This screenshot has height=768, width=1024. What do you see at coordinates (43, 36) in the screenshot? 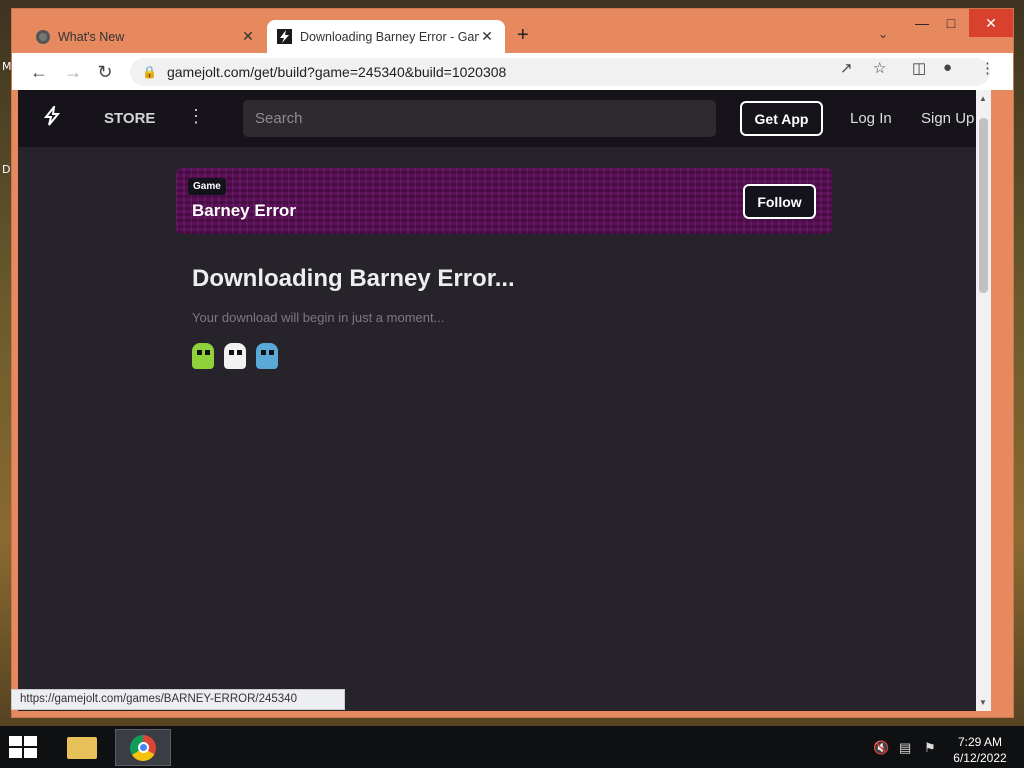
I see `chrome-icon` at bounding box center [43, 36].